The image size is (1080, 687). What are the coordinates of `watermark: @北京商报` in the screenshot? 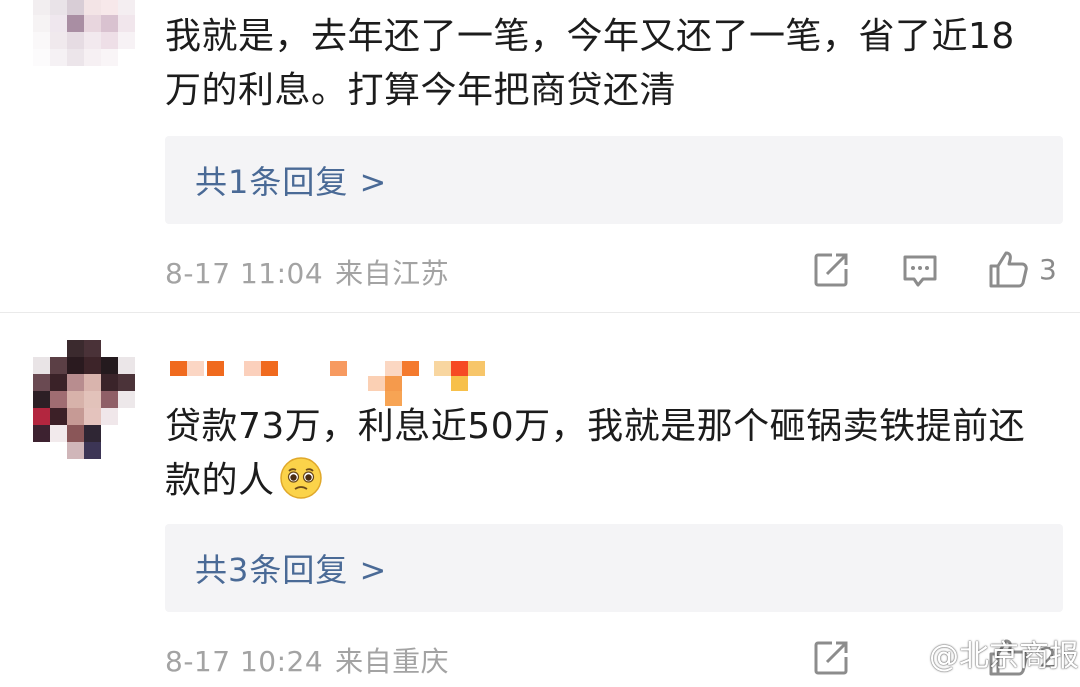 It's located at (982, 653).